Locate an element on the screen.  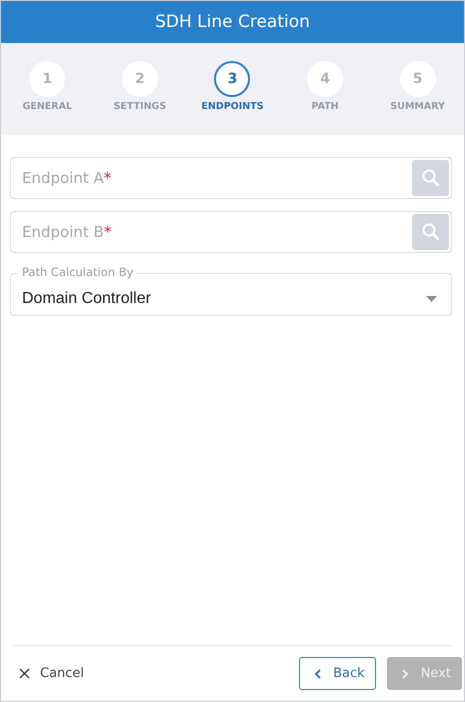
step-label: SETTINGS is located at coordinates (140, 106).